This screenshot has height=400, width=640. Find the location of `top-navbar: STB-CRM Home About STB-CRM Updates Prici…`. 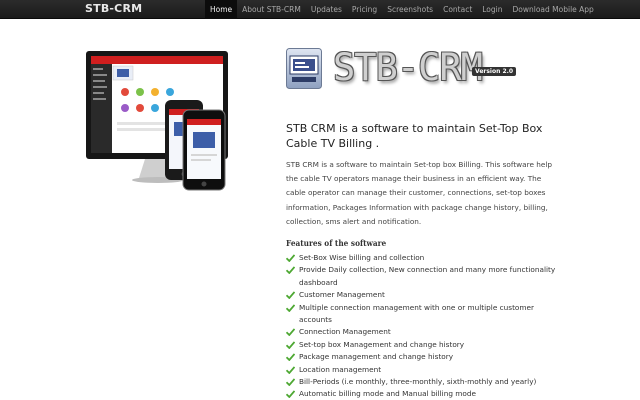

top-navbar: STB-CRM Home About STB-CRM Updates Prici… is located at coordinates (320, 9).